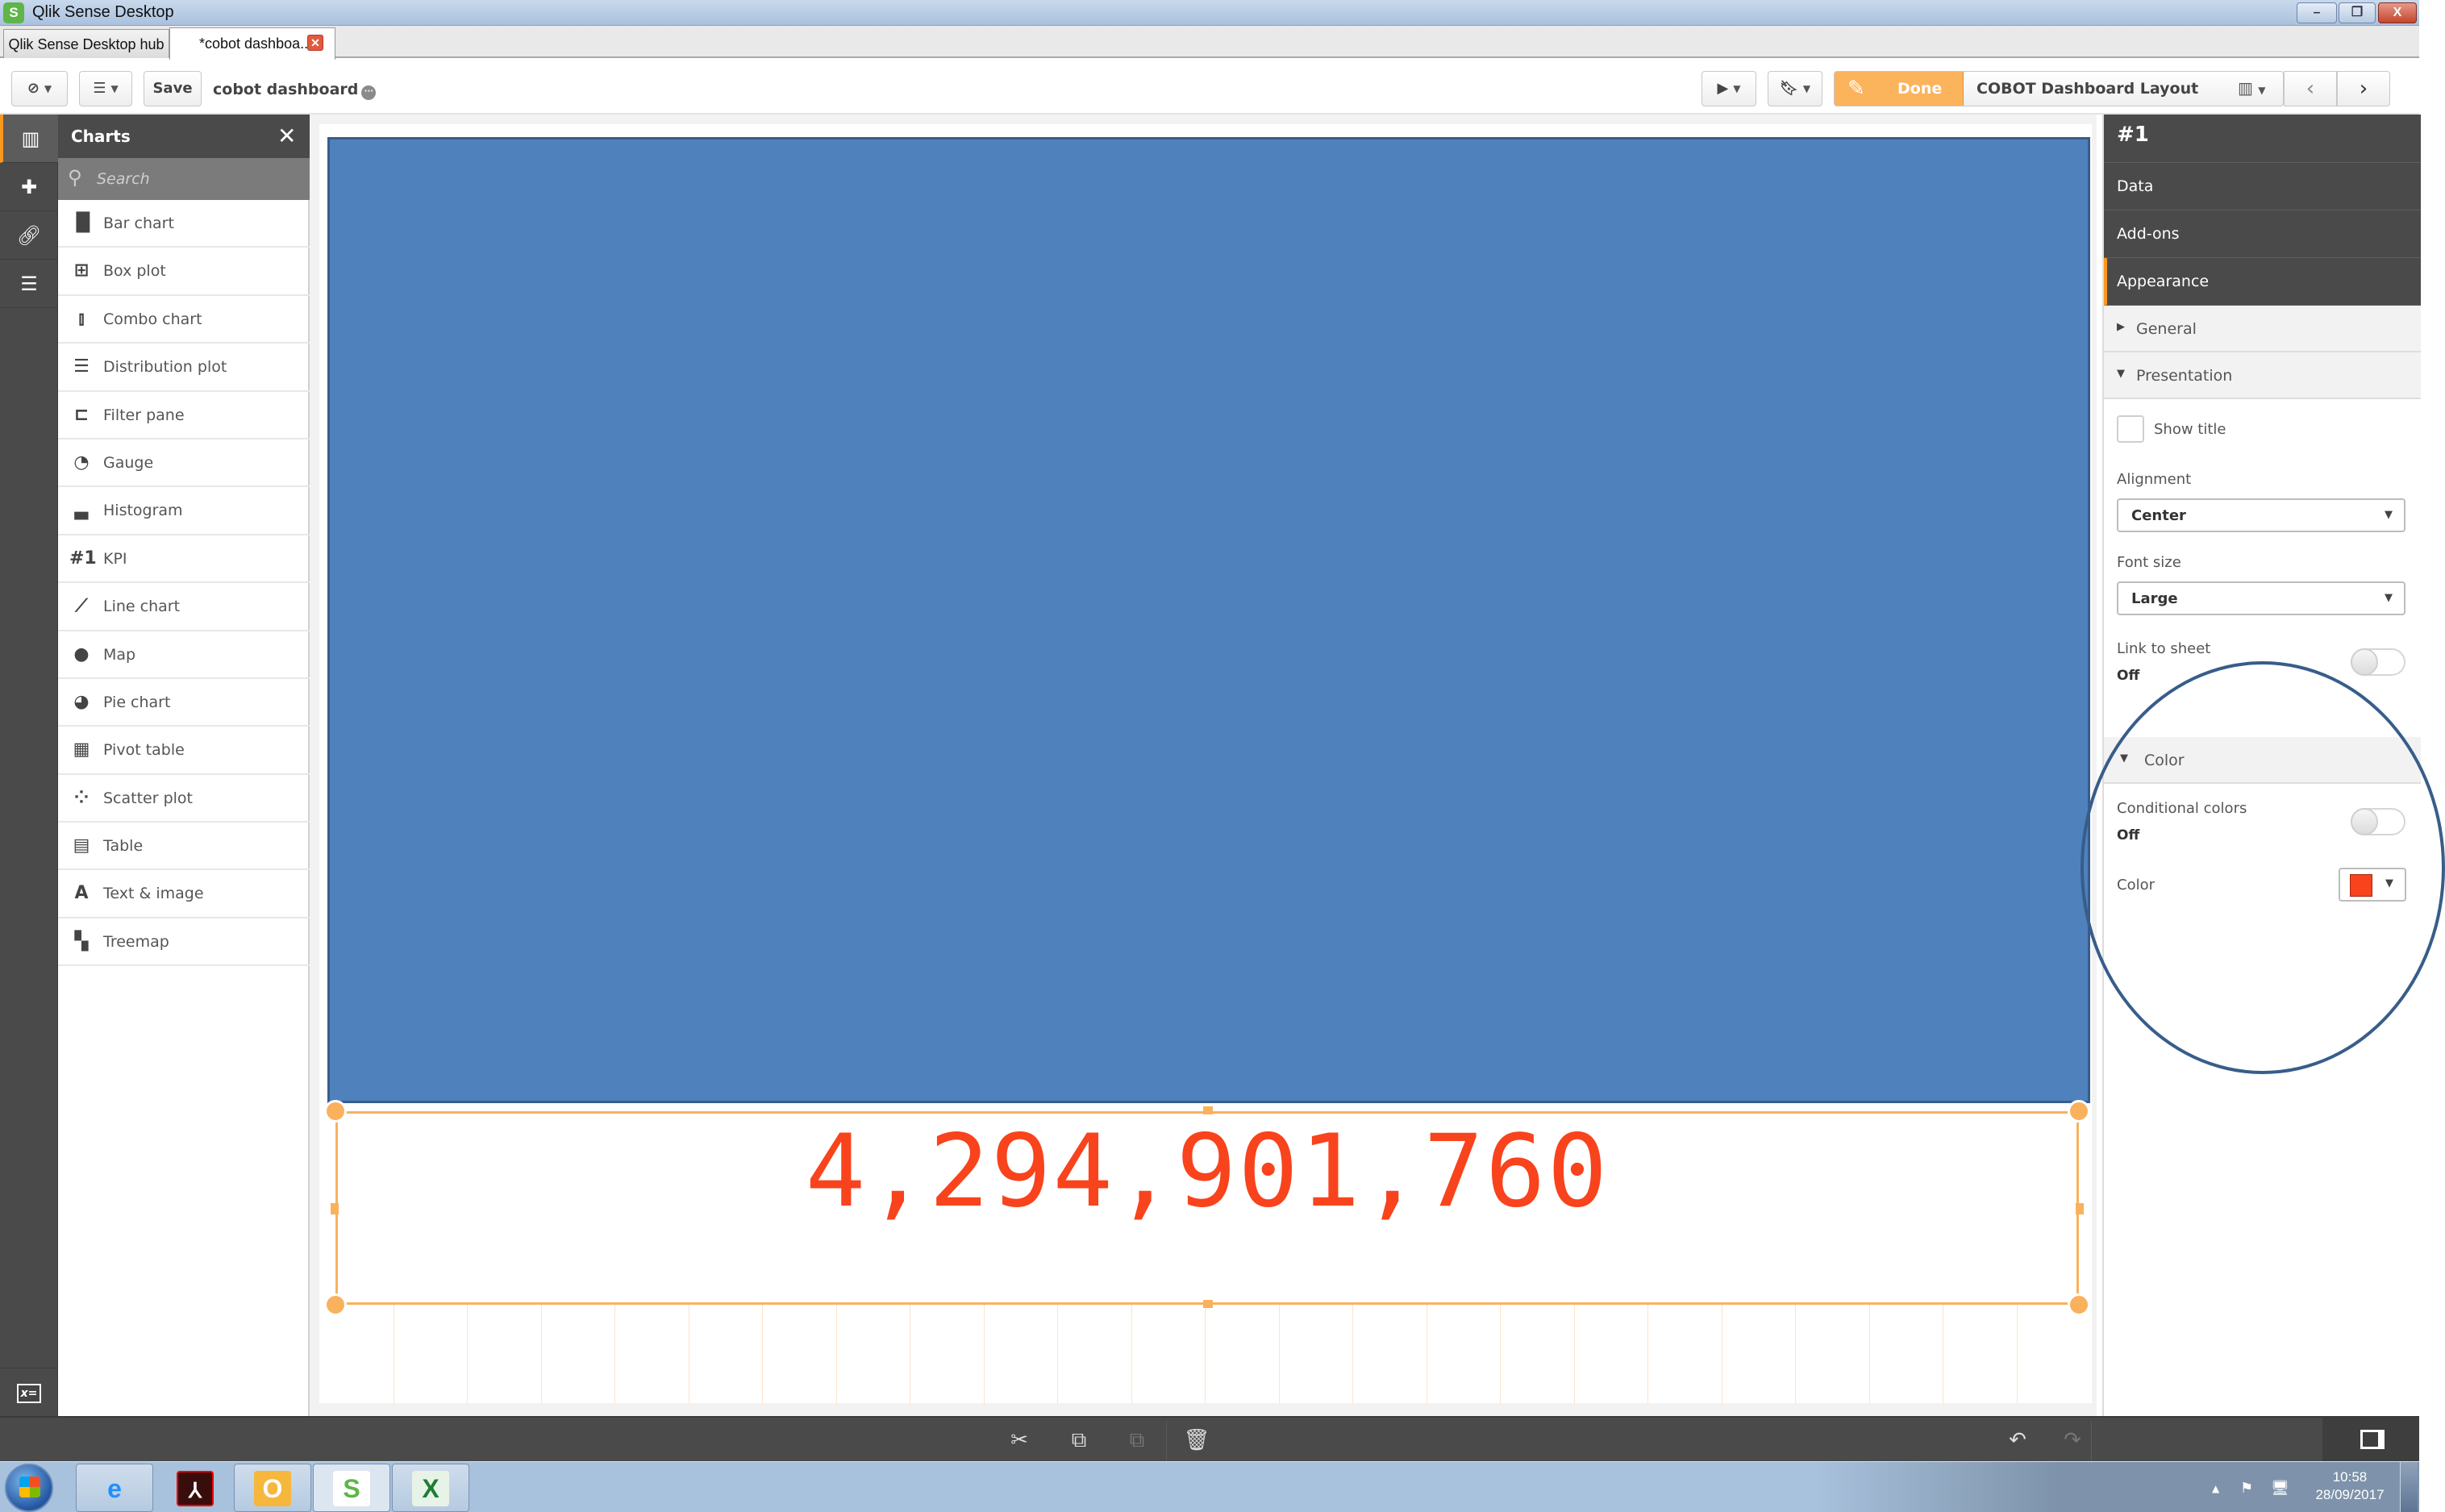  I want to click on chart-type-line-chart: ⟋ Line chart, so click(184, 607).